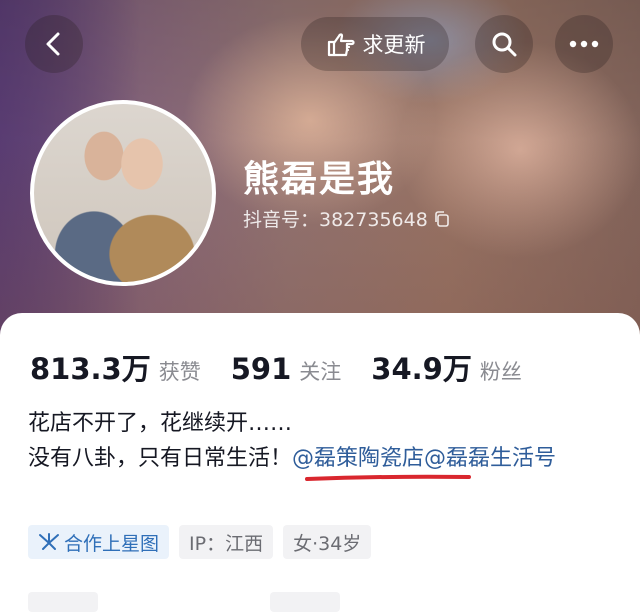  Describe the element at coordinates (335, 220) in the screenshot. I see `douyin-id-text: 抖音号：382735648` at that location.